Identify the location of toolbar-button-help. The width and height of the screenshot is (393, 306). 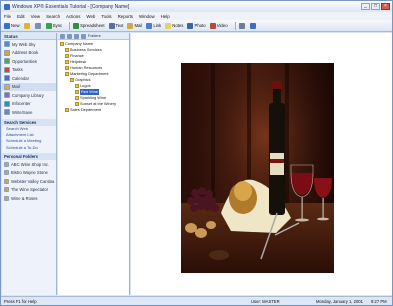
(253, 25).